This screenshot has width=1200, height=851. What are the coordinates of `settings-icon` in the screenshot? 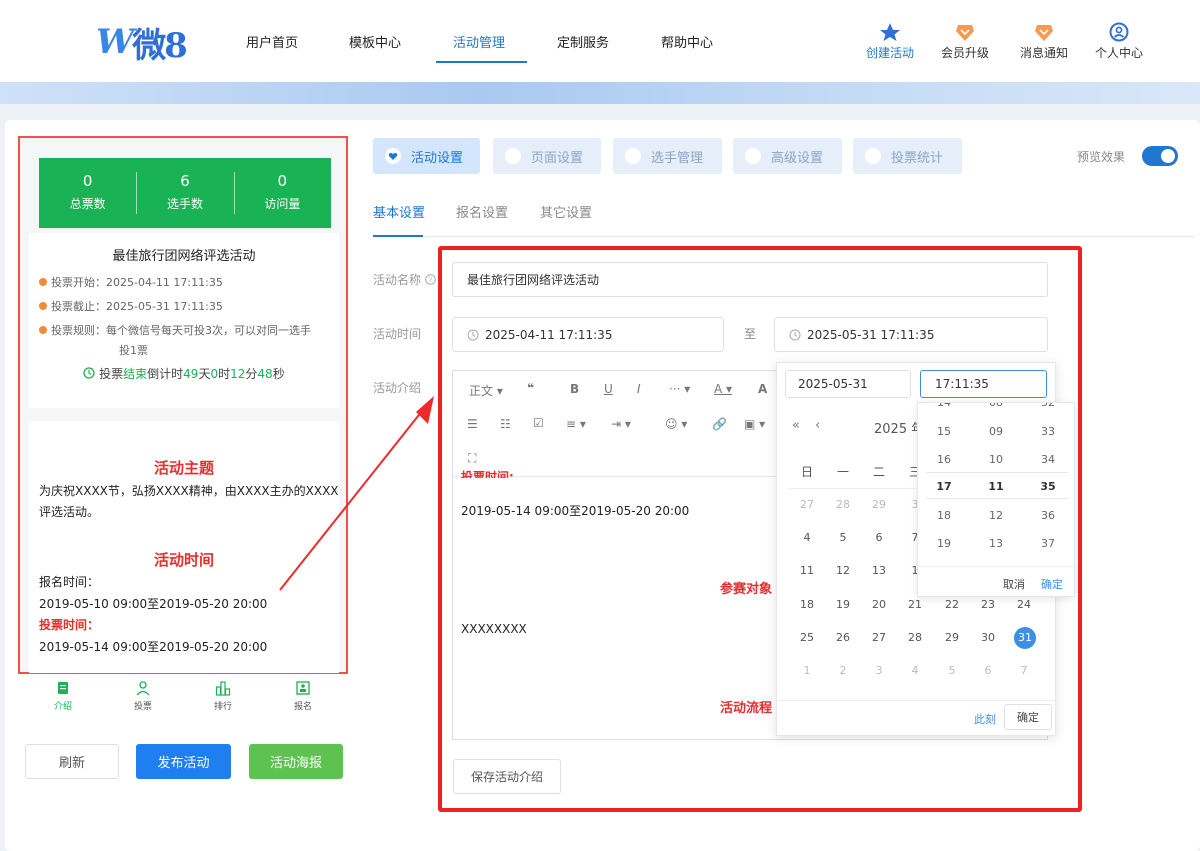 It's located at (753, 156).